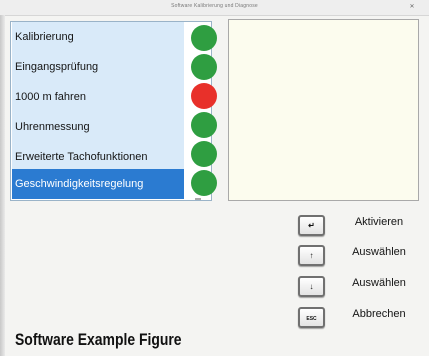 The height and width of the screenshot is (356, 429). Describe the element at coordinates (79, 184) in the screenshot. I see `list-item-label: Geschwindigkeitsregelung` at that location.